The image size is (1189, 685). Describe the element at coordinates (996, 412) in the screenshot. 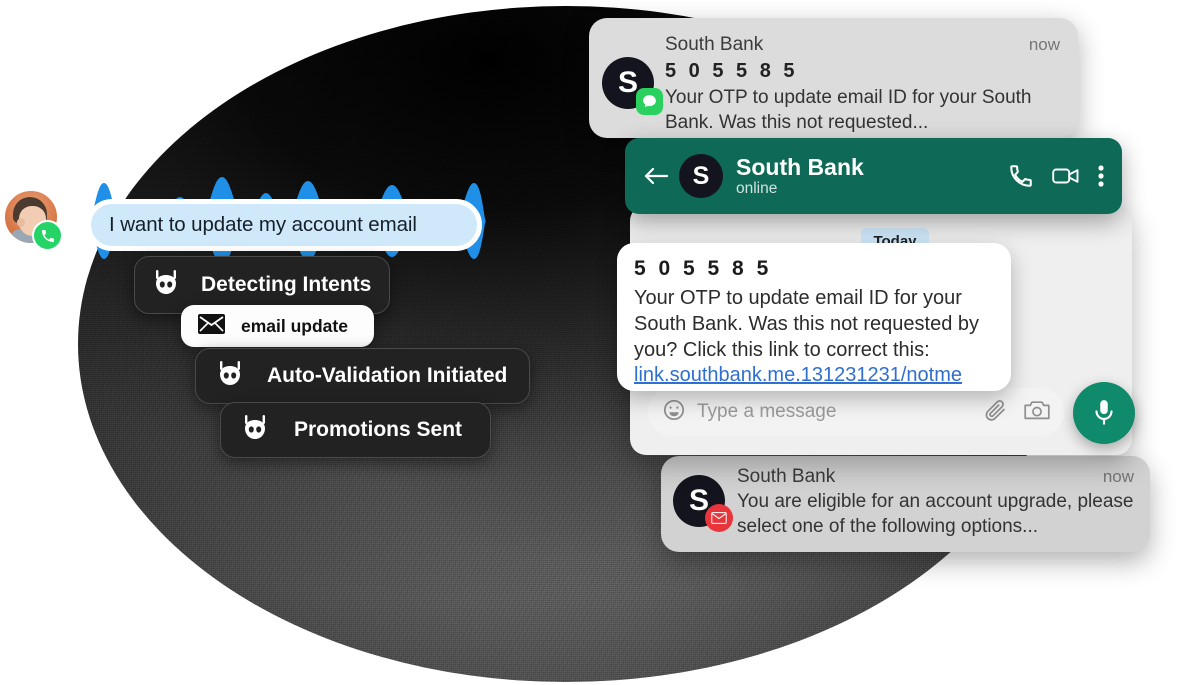

I see `paperclip-icon` at that location.